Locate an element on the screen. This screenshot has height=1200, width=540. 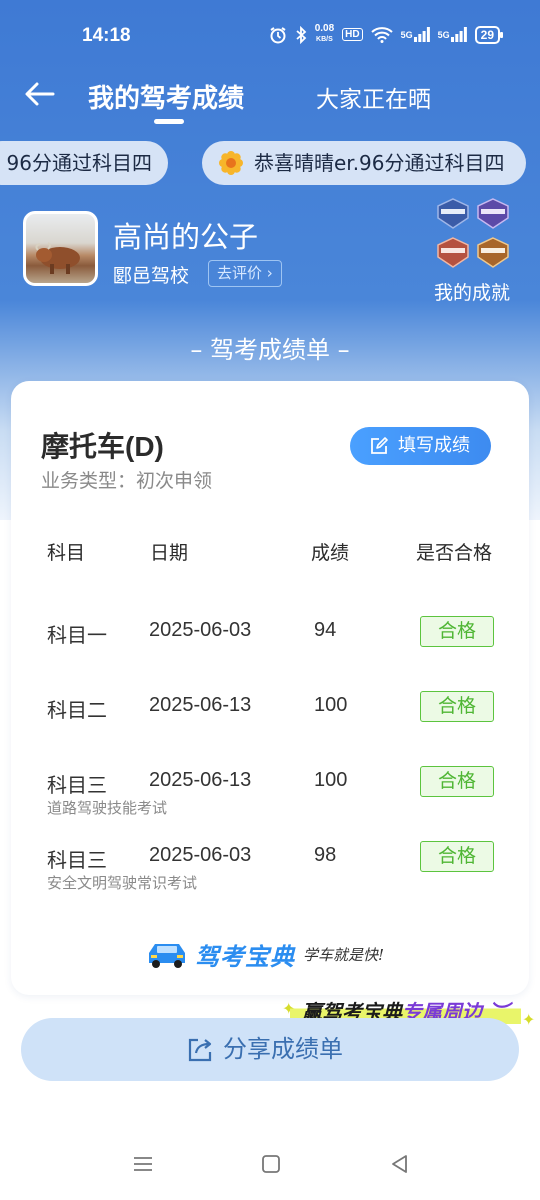
signal-2-icon: 5G is located at coordinates (452, 34).